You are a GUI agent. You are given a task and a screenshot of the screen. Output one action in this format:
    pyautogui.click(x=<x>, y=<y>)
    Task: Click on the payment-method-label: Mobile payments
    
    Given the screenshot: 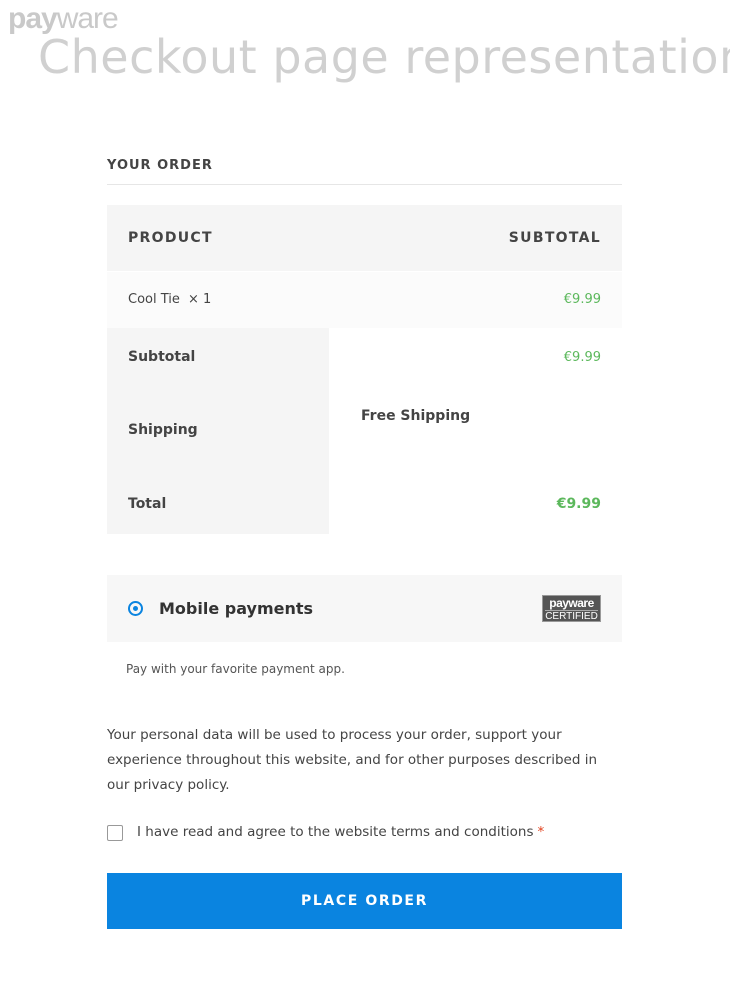 What is the action you would take?
    pyautogui.click(x=236, y=608)
    